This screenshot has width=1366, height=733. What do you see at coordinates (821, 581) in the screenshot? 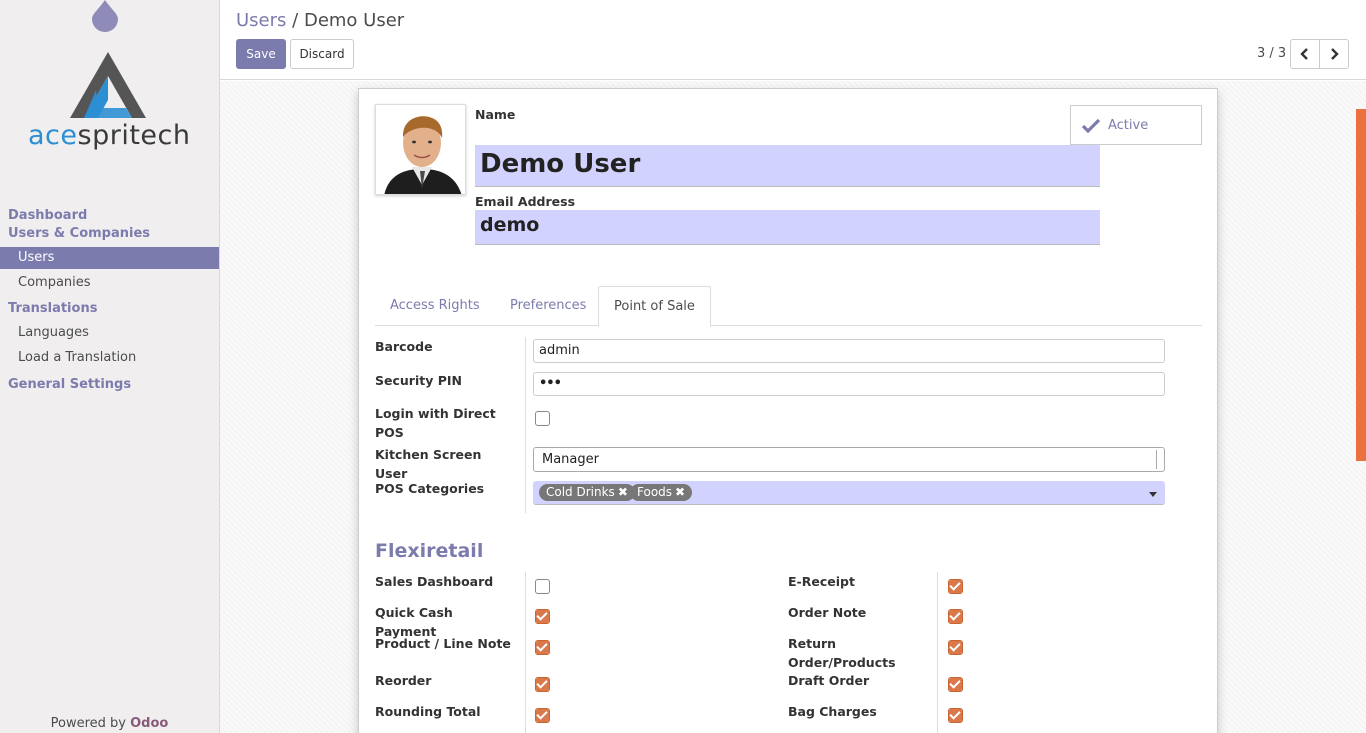
I see `e-receipt-label: E-Receipt` at bounding box center [821, 581].